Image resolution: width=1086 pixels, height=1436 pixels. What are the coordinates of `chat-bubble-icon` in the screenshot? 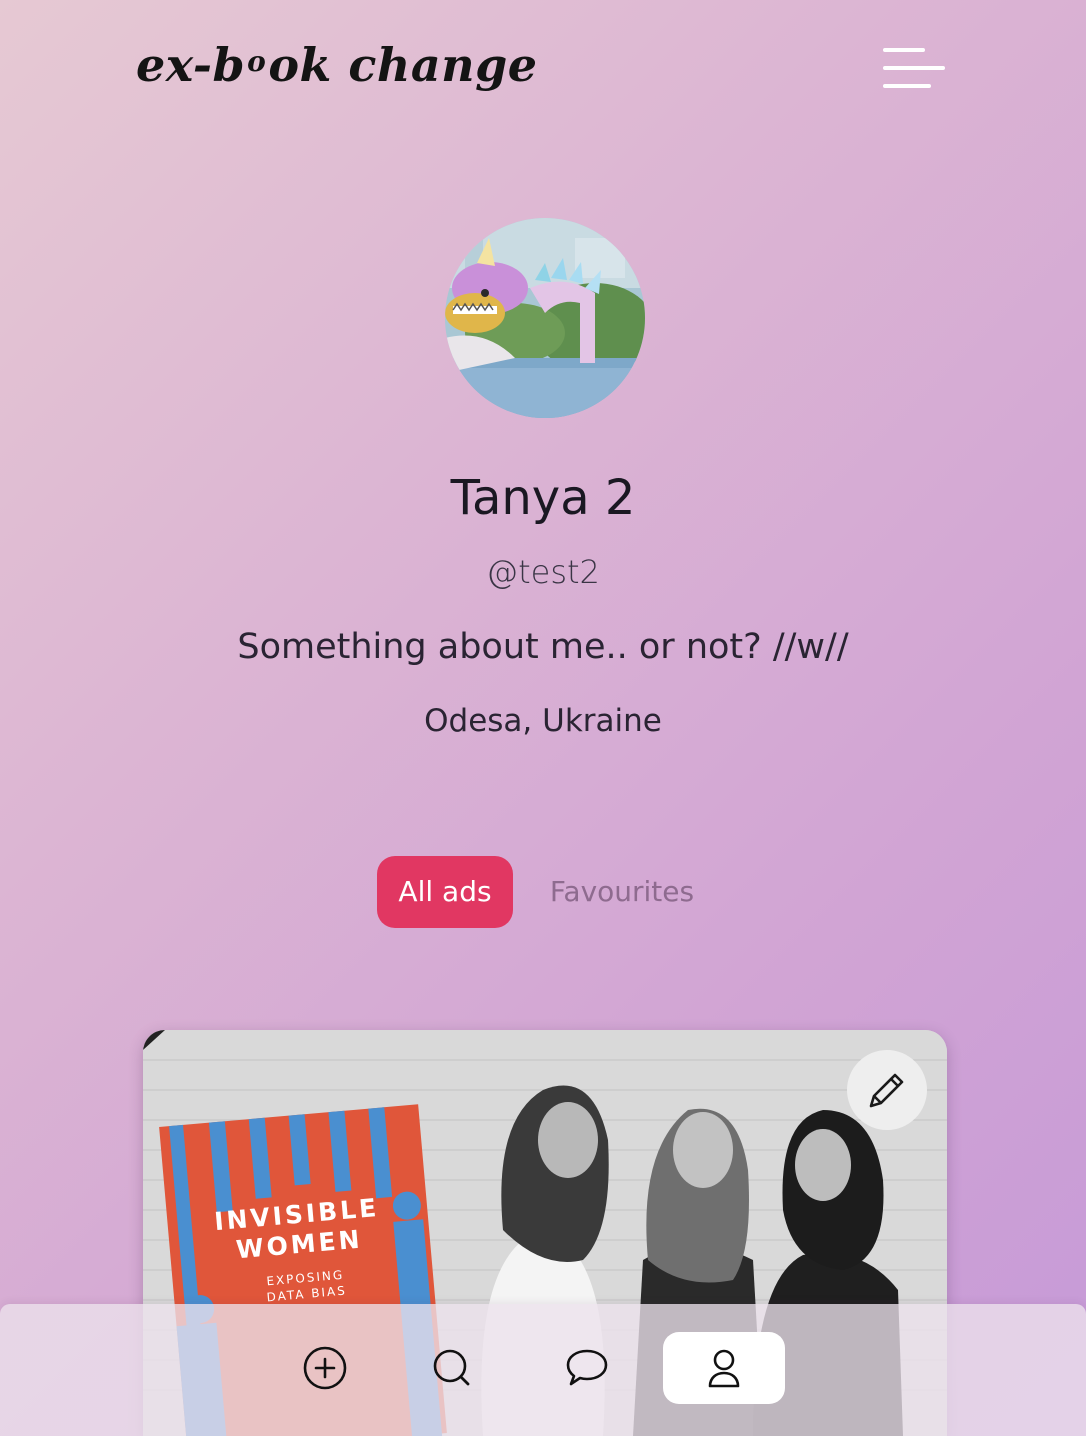 It's located at (587, 1367).